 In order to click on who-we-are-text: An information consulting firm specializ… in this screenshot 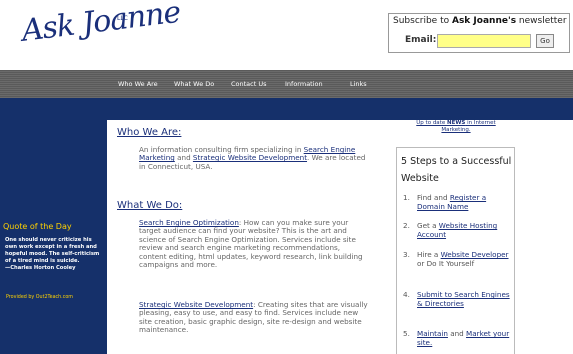, I will do `click(253, 158)`.